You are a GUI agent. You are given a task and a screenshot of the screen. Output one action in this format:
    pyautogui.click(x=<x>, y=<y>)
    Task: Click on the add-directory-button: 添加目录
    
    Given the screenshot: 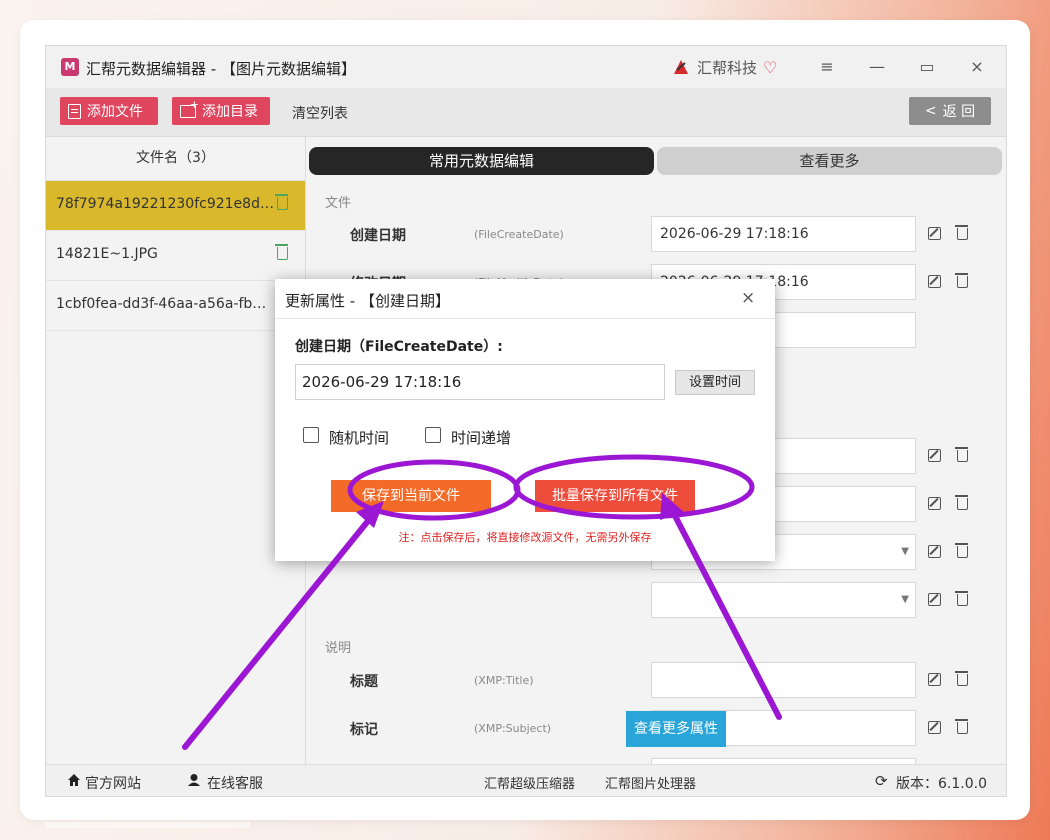 What is the action you would take?
    pyautogui.click(x=221, y=111)
    